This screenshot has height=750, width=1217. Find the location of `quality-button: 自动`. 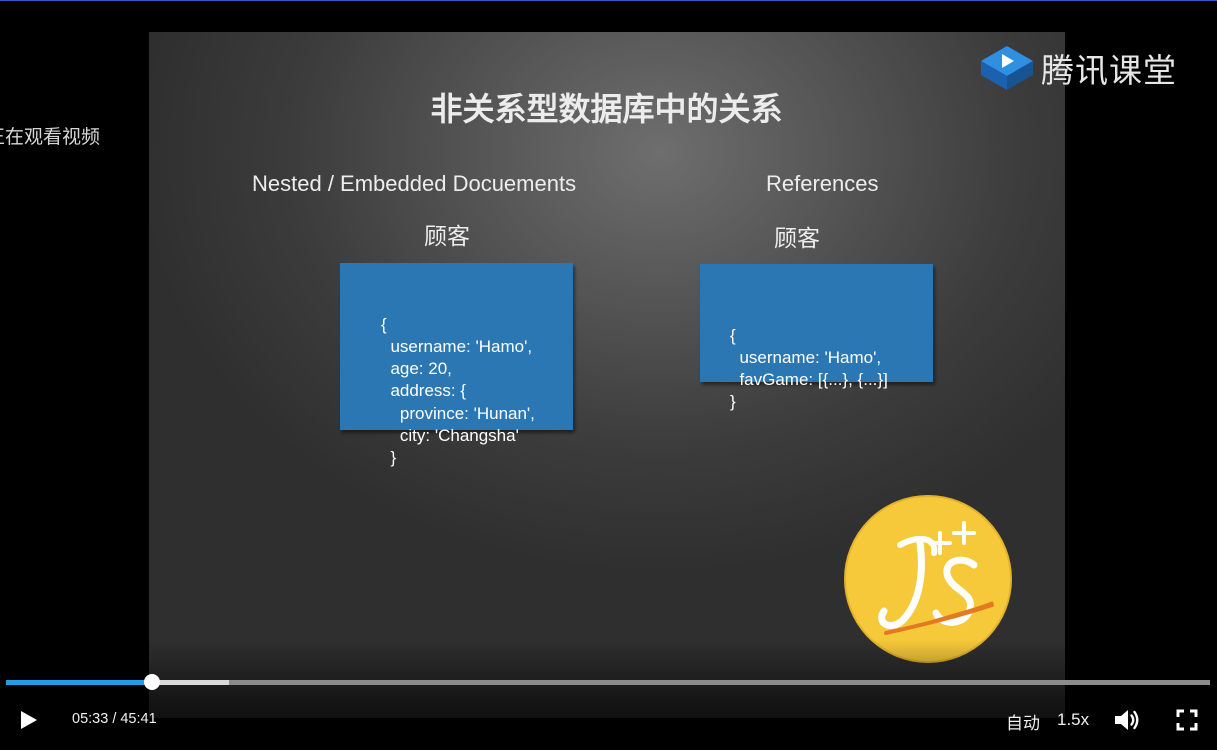

quality-button: 自动 is located at coordinates (1023, 721).